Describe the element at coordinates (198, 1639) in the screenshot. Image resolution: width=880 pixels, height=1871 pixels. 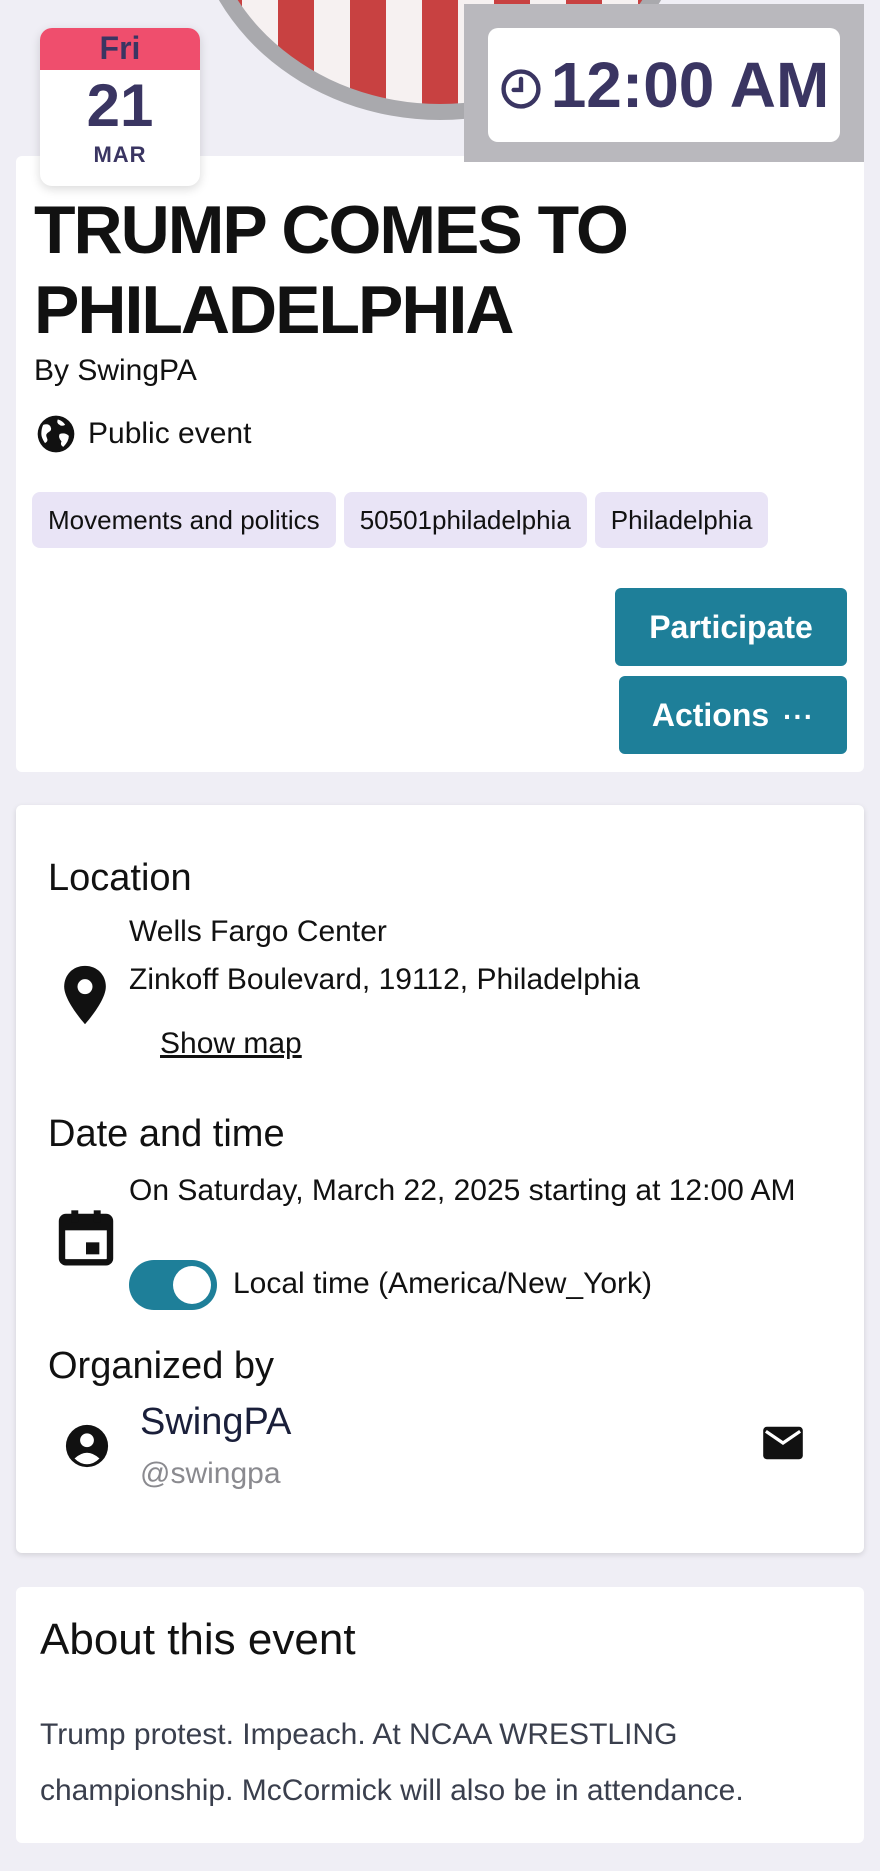
I see `about-heading: About this event` at that location.